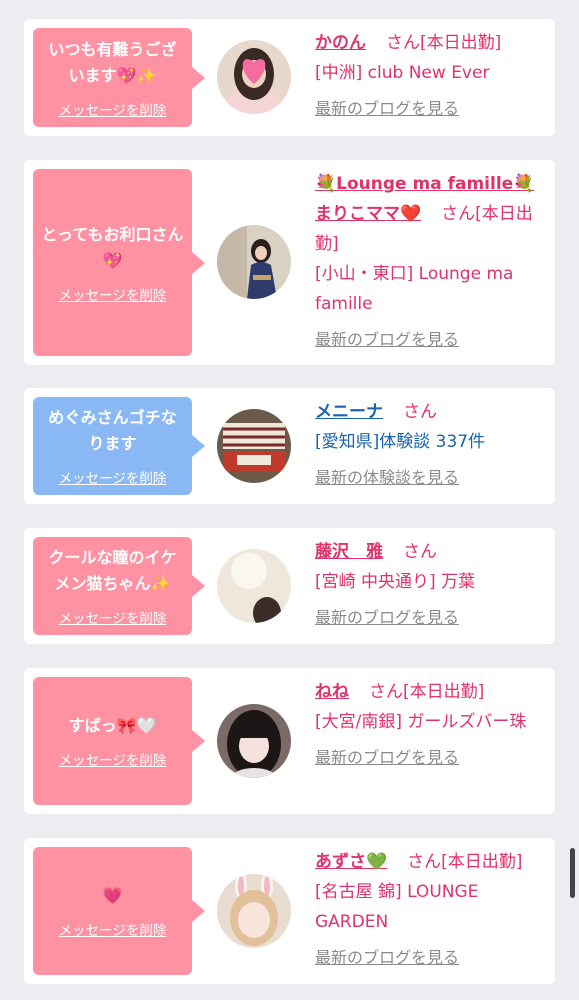 The height and width of the screenshot is (1000, 579). I want to click on scrollbar, so click(572, 873).